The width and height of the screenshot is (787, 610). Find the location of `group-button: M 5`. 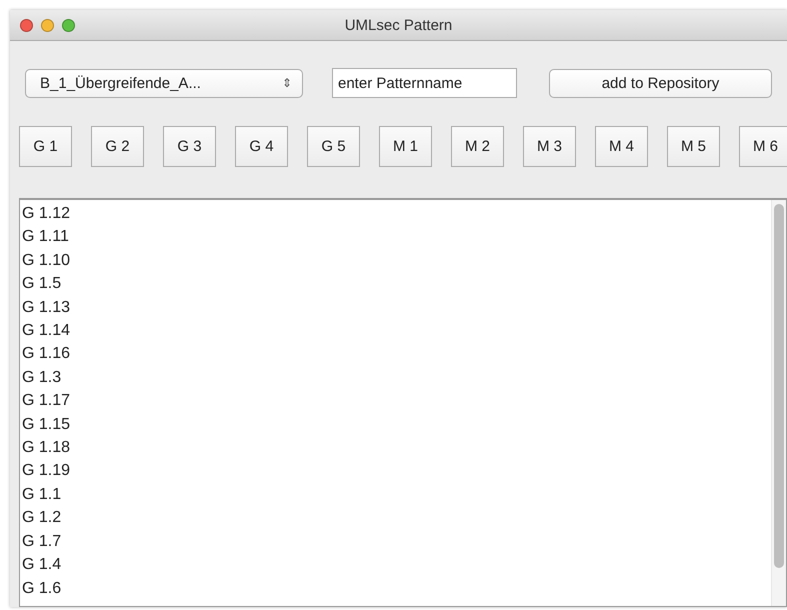

group-button: M 5 is located at coordinates (693, 146).